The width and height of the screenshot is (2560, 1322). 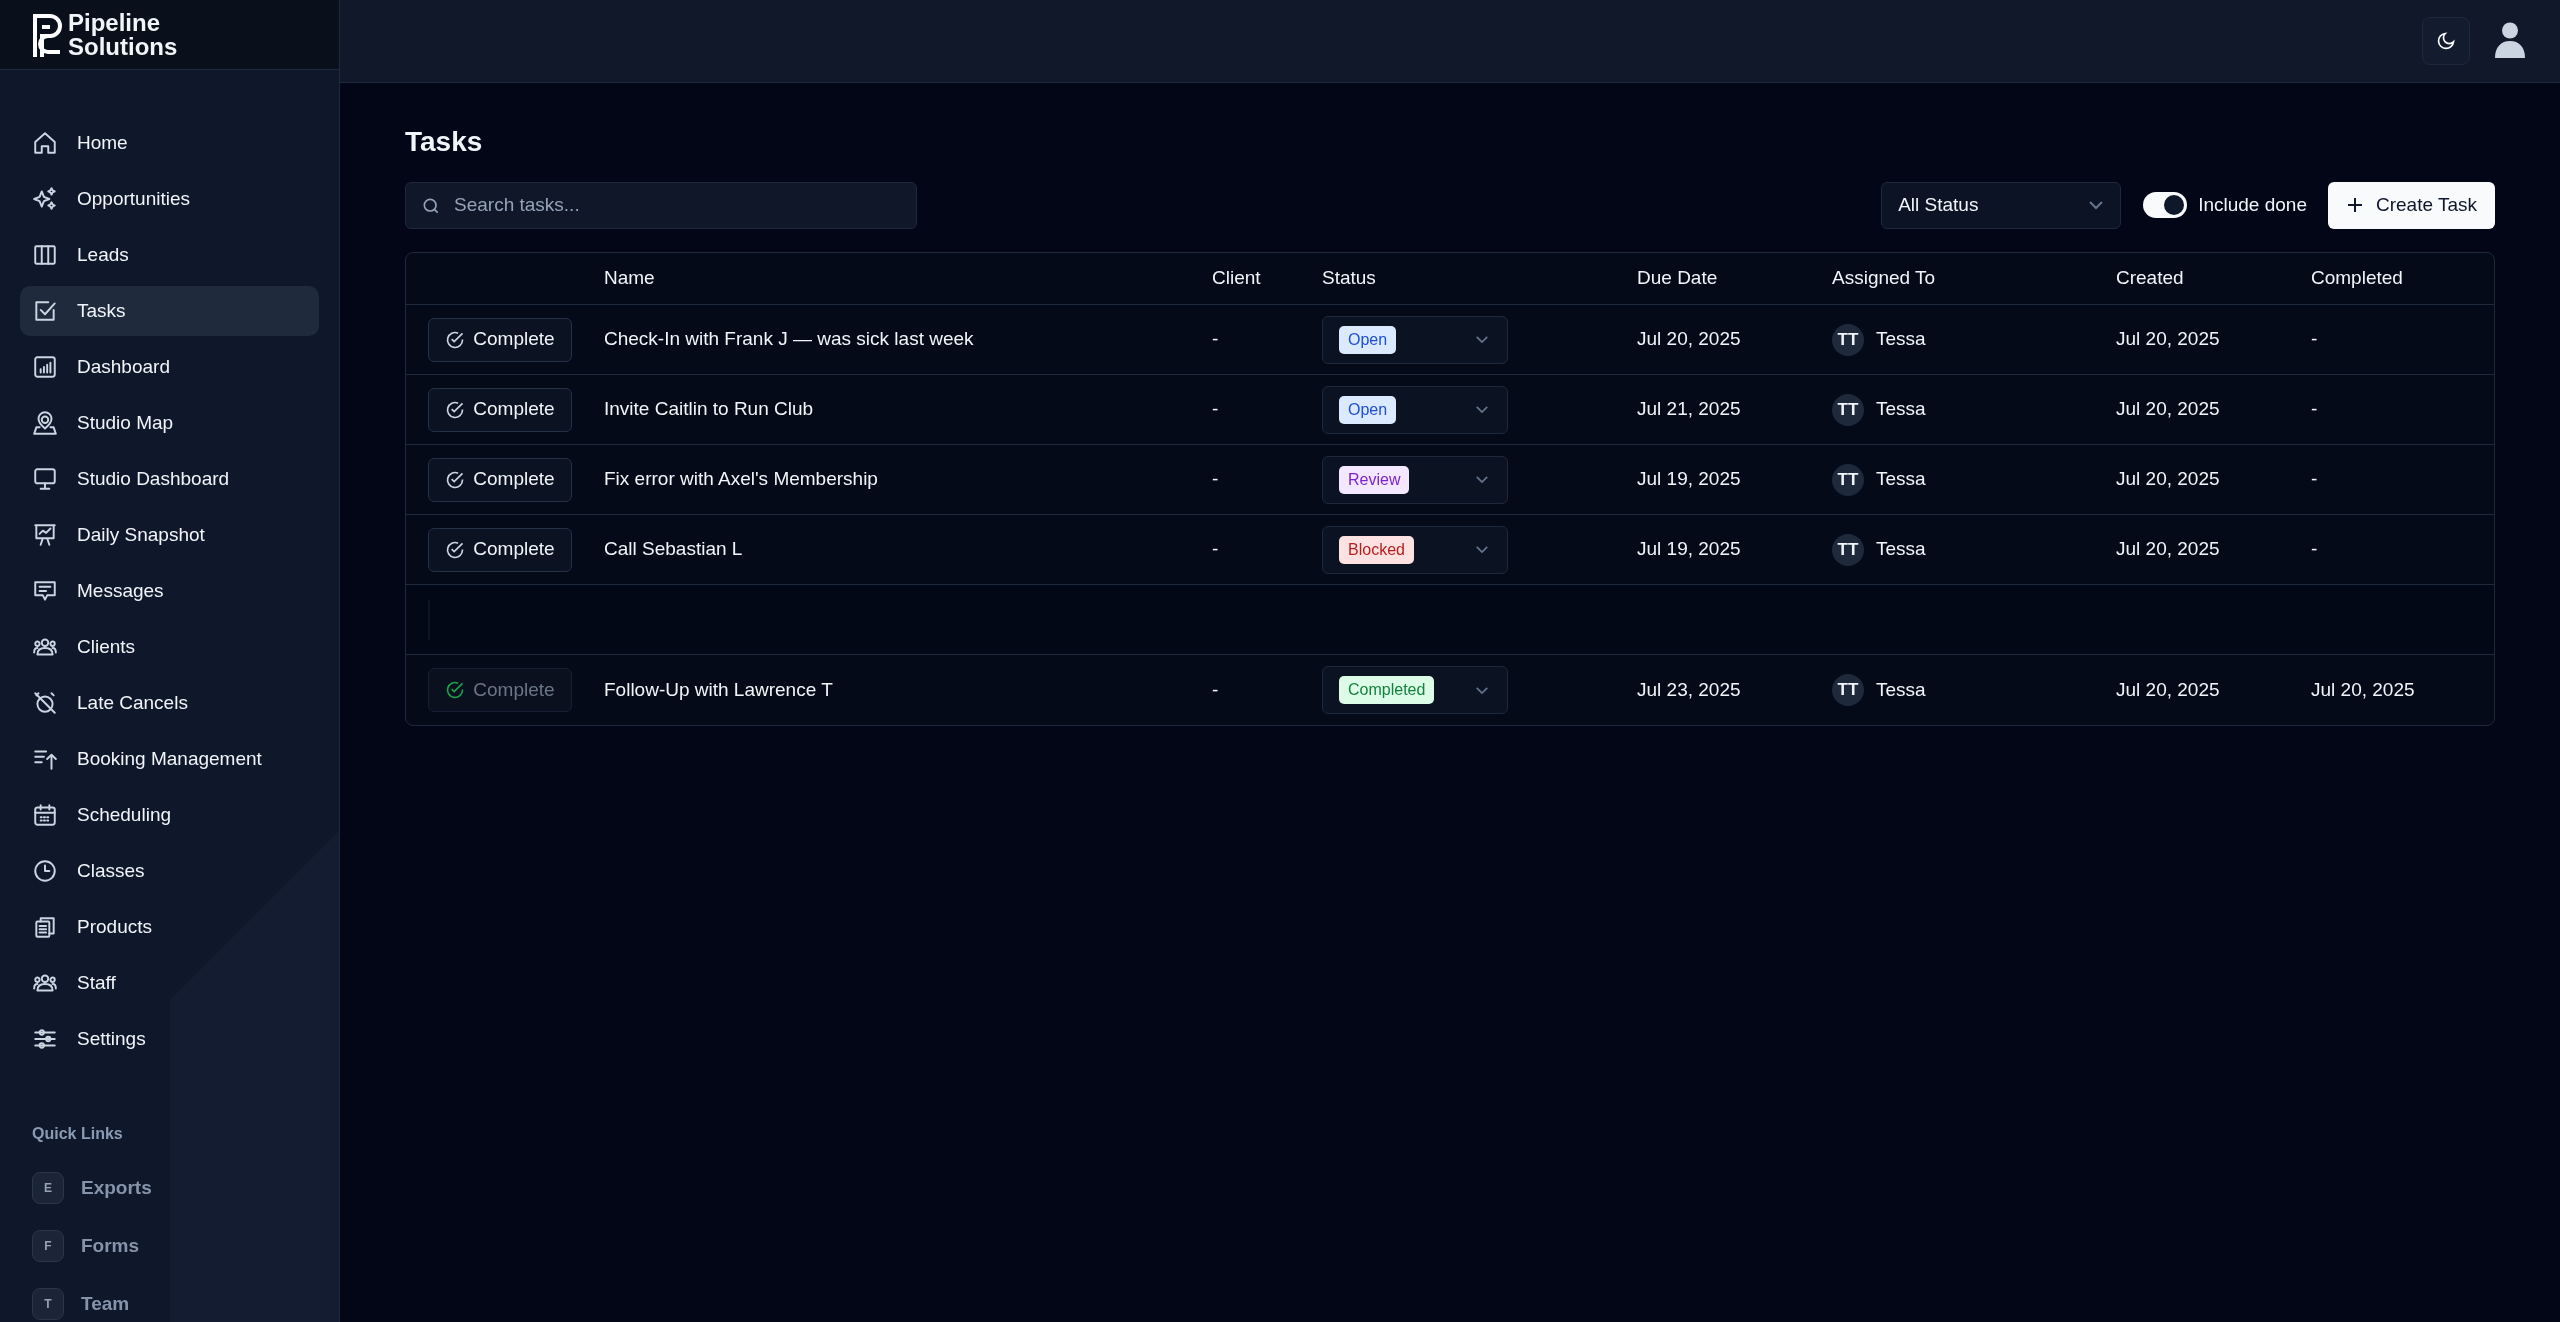 I want to click on columns-icon, so click(x=45, y=255).